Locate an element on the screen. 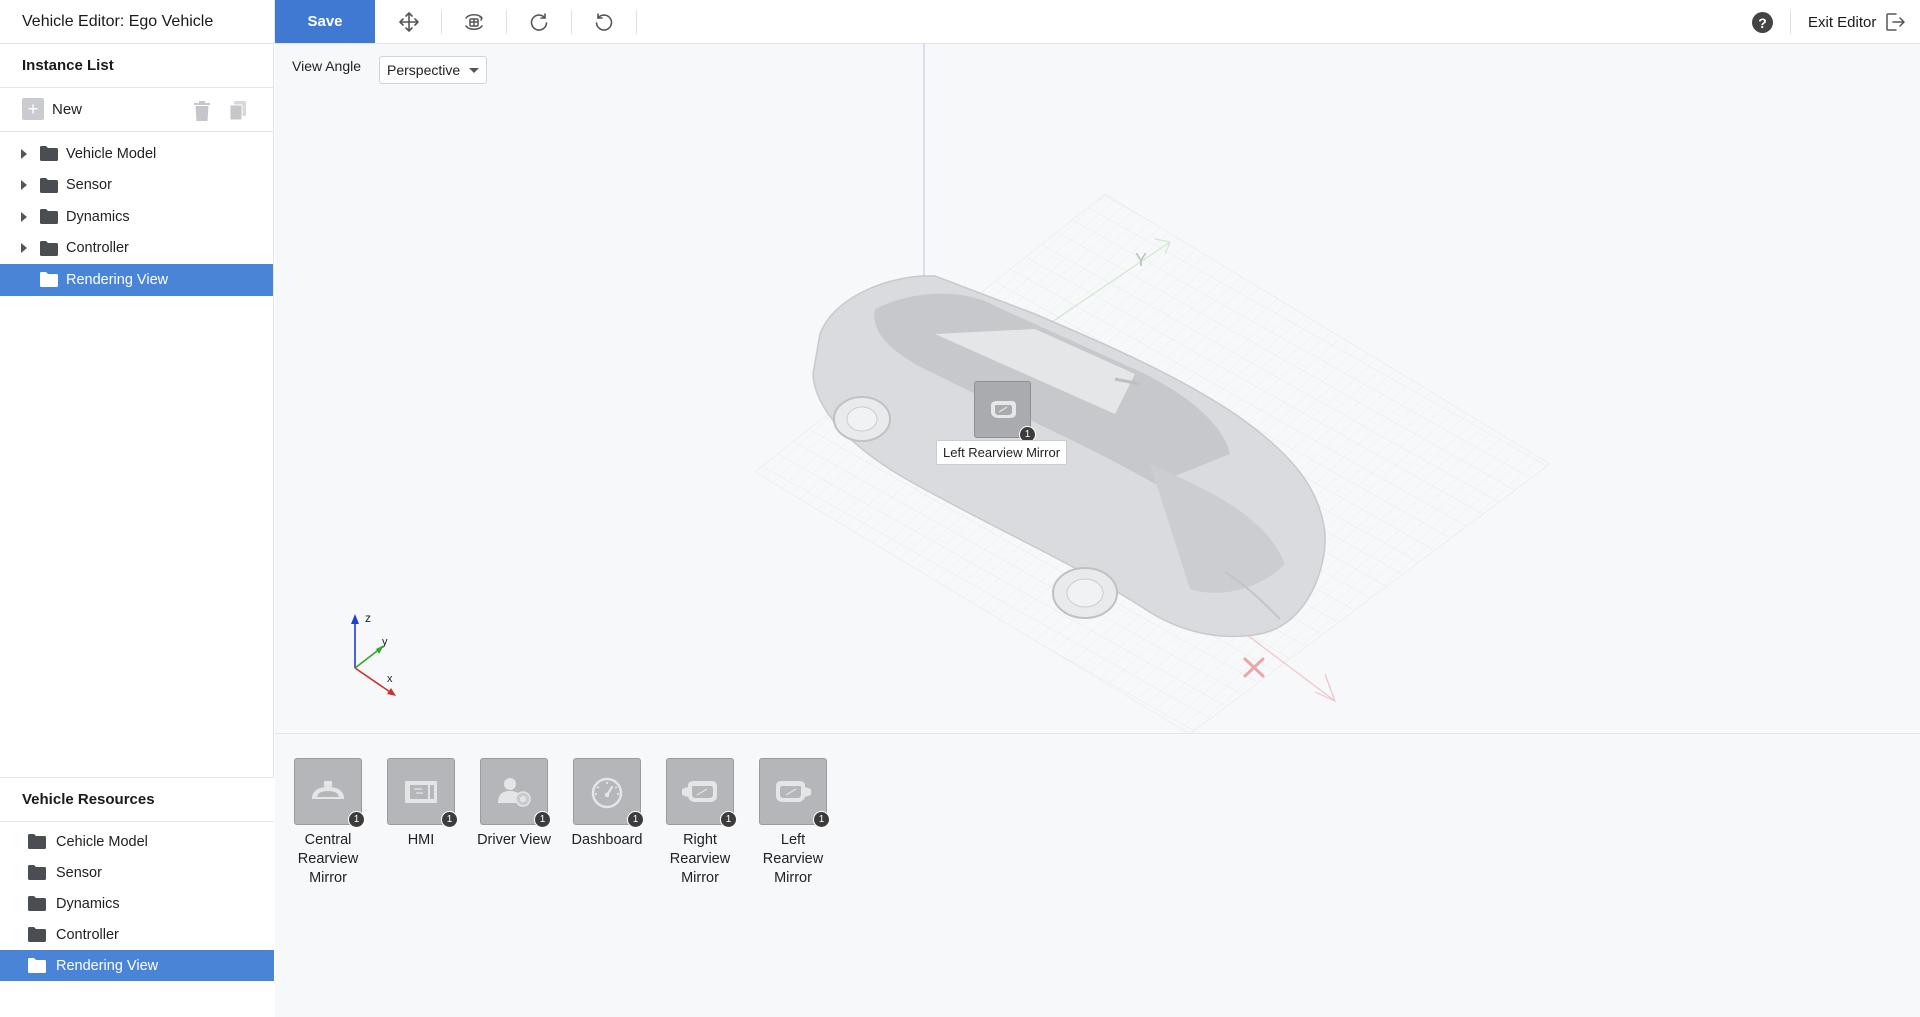 The image size is (1920, 1017). right-mirror-icon is located at coordinates (699, 791).